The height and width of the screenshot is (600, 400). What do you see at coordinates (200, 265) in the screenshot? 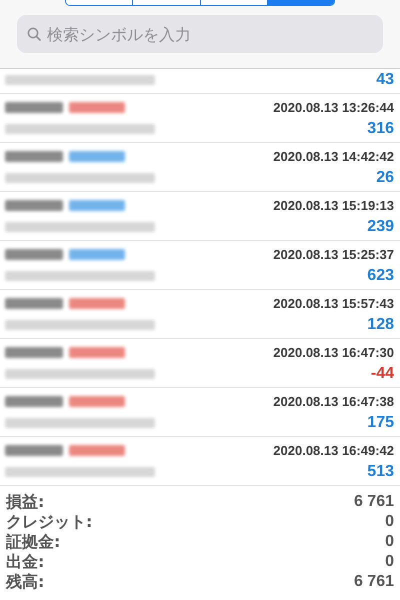
I see `deal-row: 2020.08.13 15:25:37 623` at bounding box center [200, 265].